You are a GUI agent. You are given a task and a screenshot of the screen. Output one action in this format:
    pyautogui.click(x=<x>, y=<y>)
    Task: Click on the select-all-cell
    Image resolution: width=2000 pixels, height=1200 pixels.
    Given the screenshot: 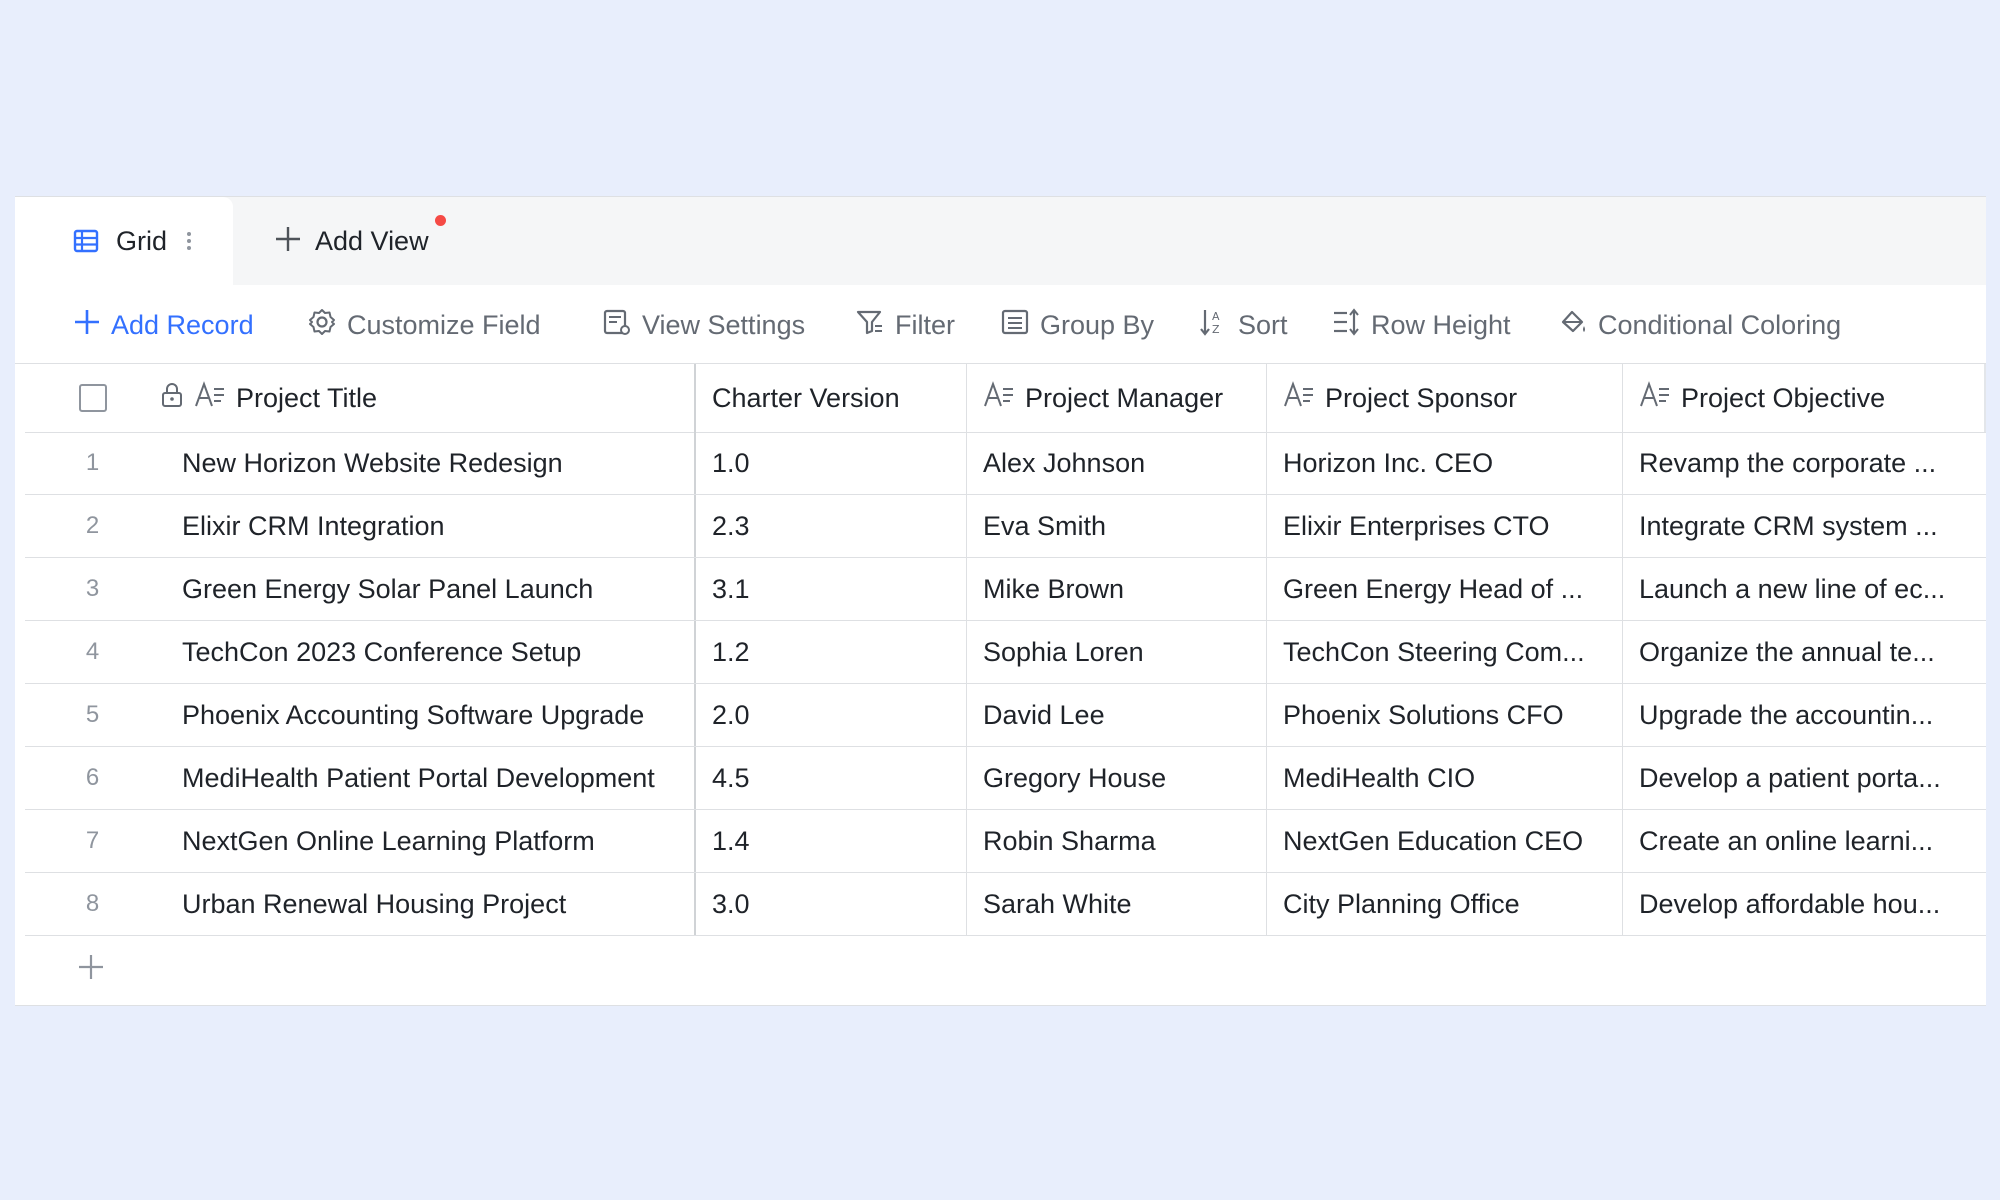 What is the action you would take?
    pyautogui.click(x=92, y=398)
    